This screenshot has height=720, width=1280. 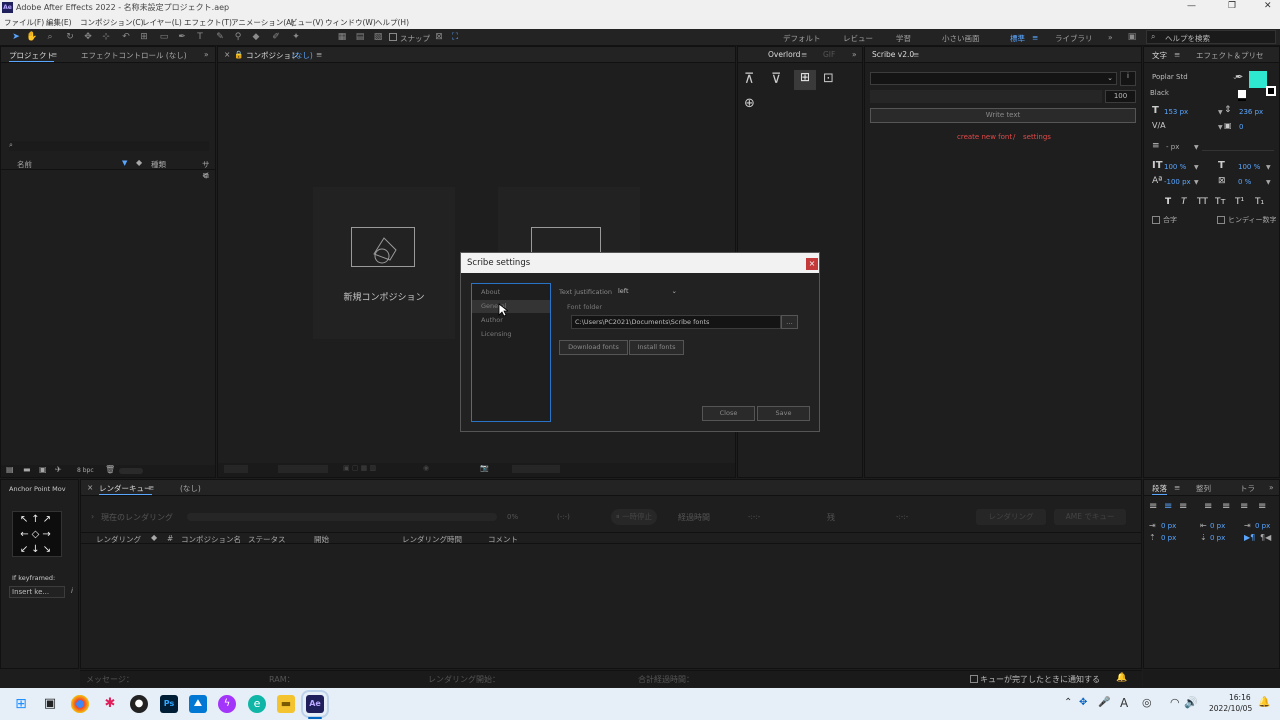 What do you see at coordinates (360, 37) in the screenshot?
I see `distribute-icon: ▤` at bounding box center [360, 37].